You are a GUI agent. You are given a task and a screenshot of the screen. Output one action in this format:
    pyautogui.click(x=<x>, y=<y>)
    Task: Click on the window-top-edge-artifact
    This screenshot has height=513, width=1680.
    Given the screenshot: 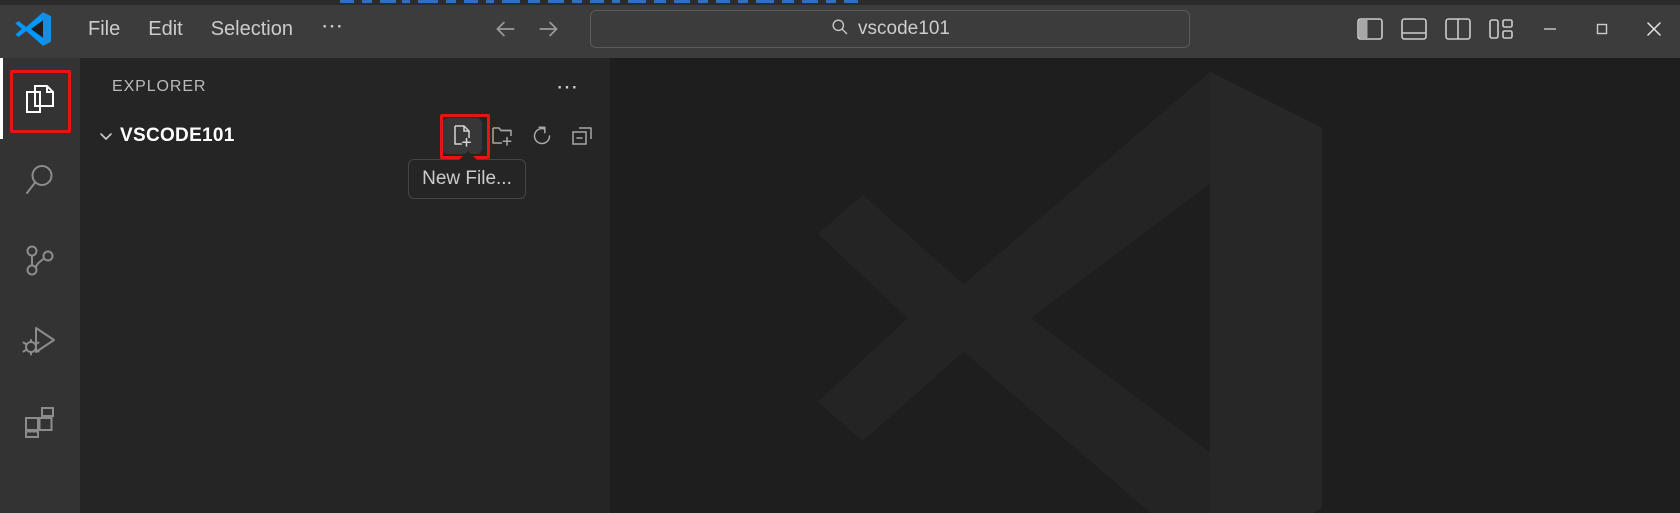 What is the action you would take?
    pyautogui.click(x=840, y=2)
    